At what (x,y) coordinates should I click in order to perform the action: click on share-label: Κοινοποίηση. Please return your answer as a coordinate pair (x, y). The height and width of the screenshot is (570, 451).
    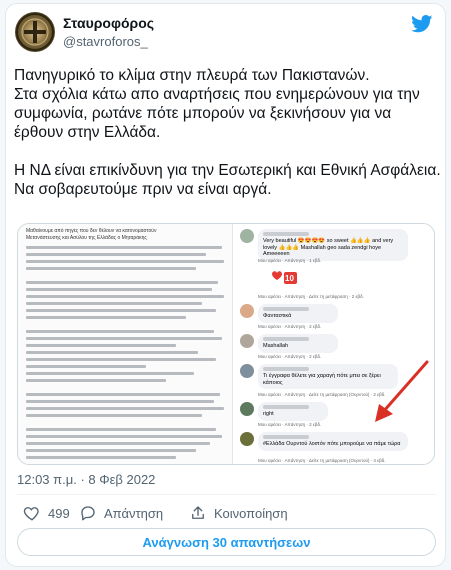
    Looking at the image, I should click on (251, 513).